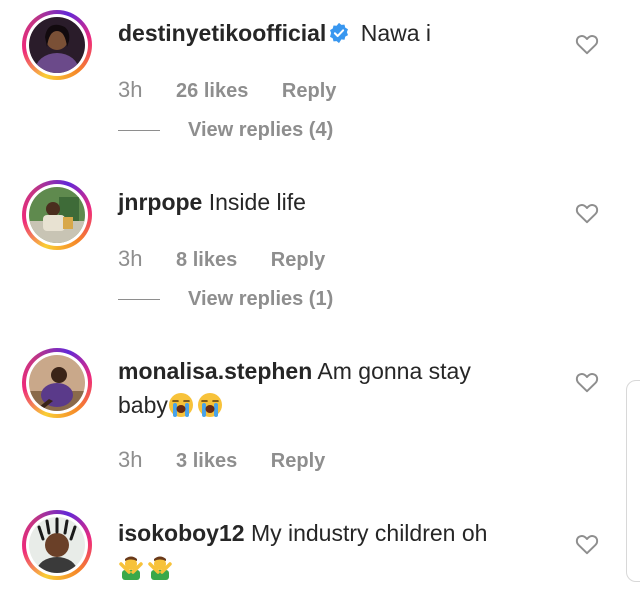 Image resolution: width=640 pixels, height=600 pixels. Describe the element at coordinates (339, 33) in the screenshot. I see `verified-badge-icon` at that location.